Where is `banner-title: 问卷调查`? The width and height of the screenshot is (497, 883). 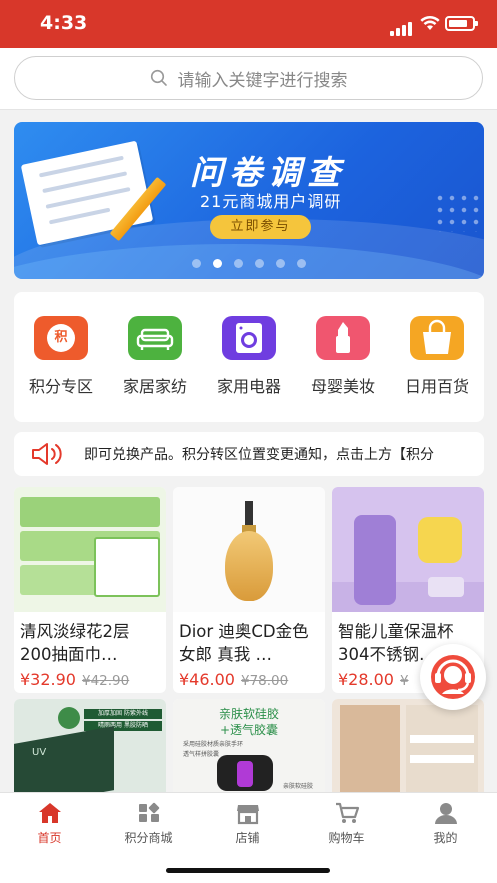
banner-title: 问卷调查 is located at coordinates (268, 172).